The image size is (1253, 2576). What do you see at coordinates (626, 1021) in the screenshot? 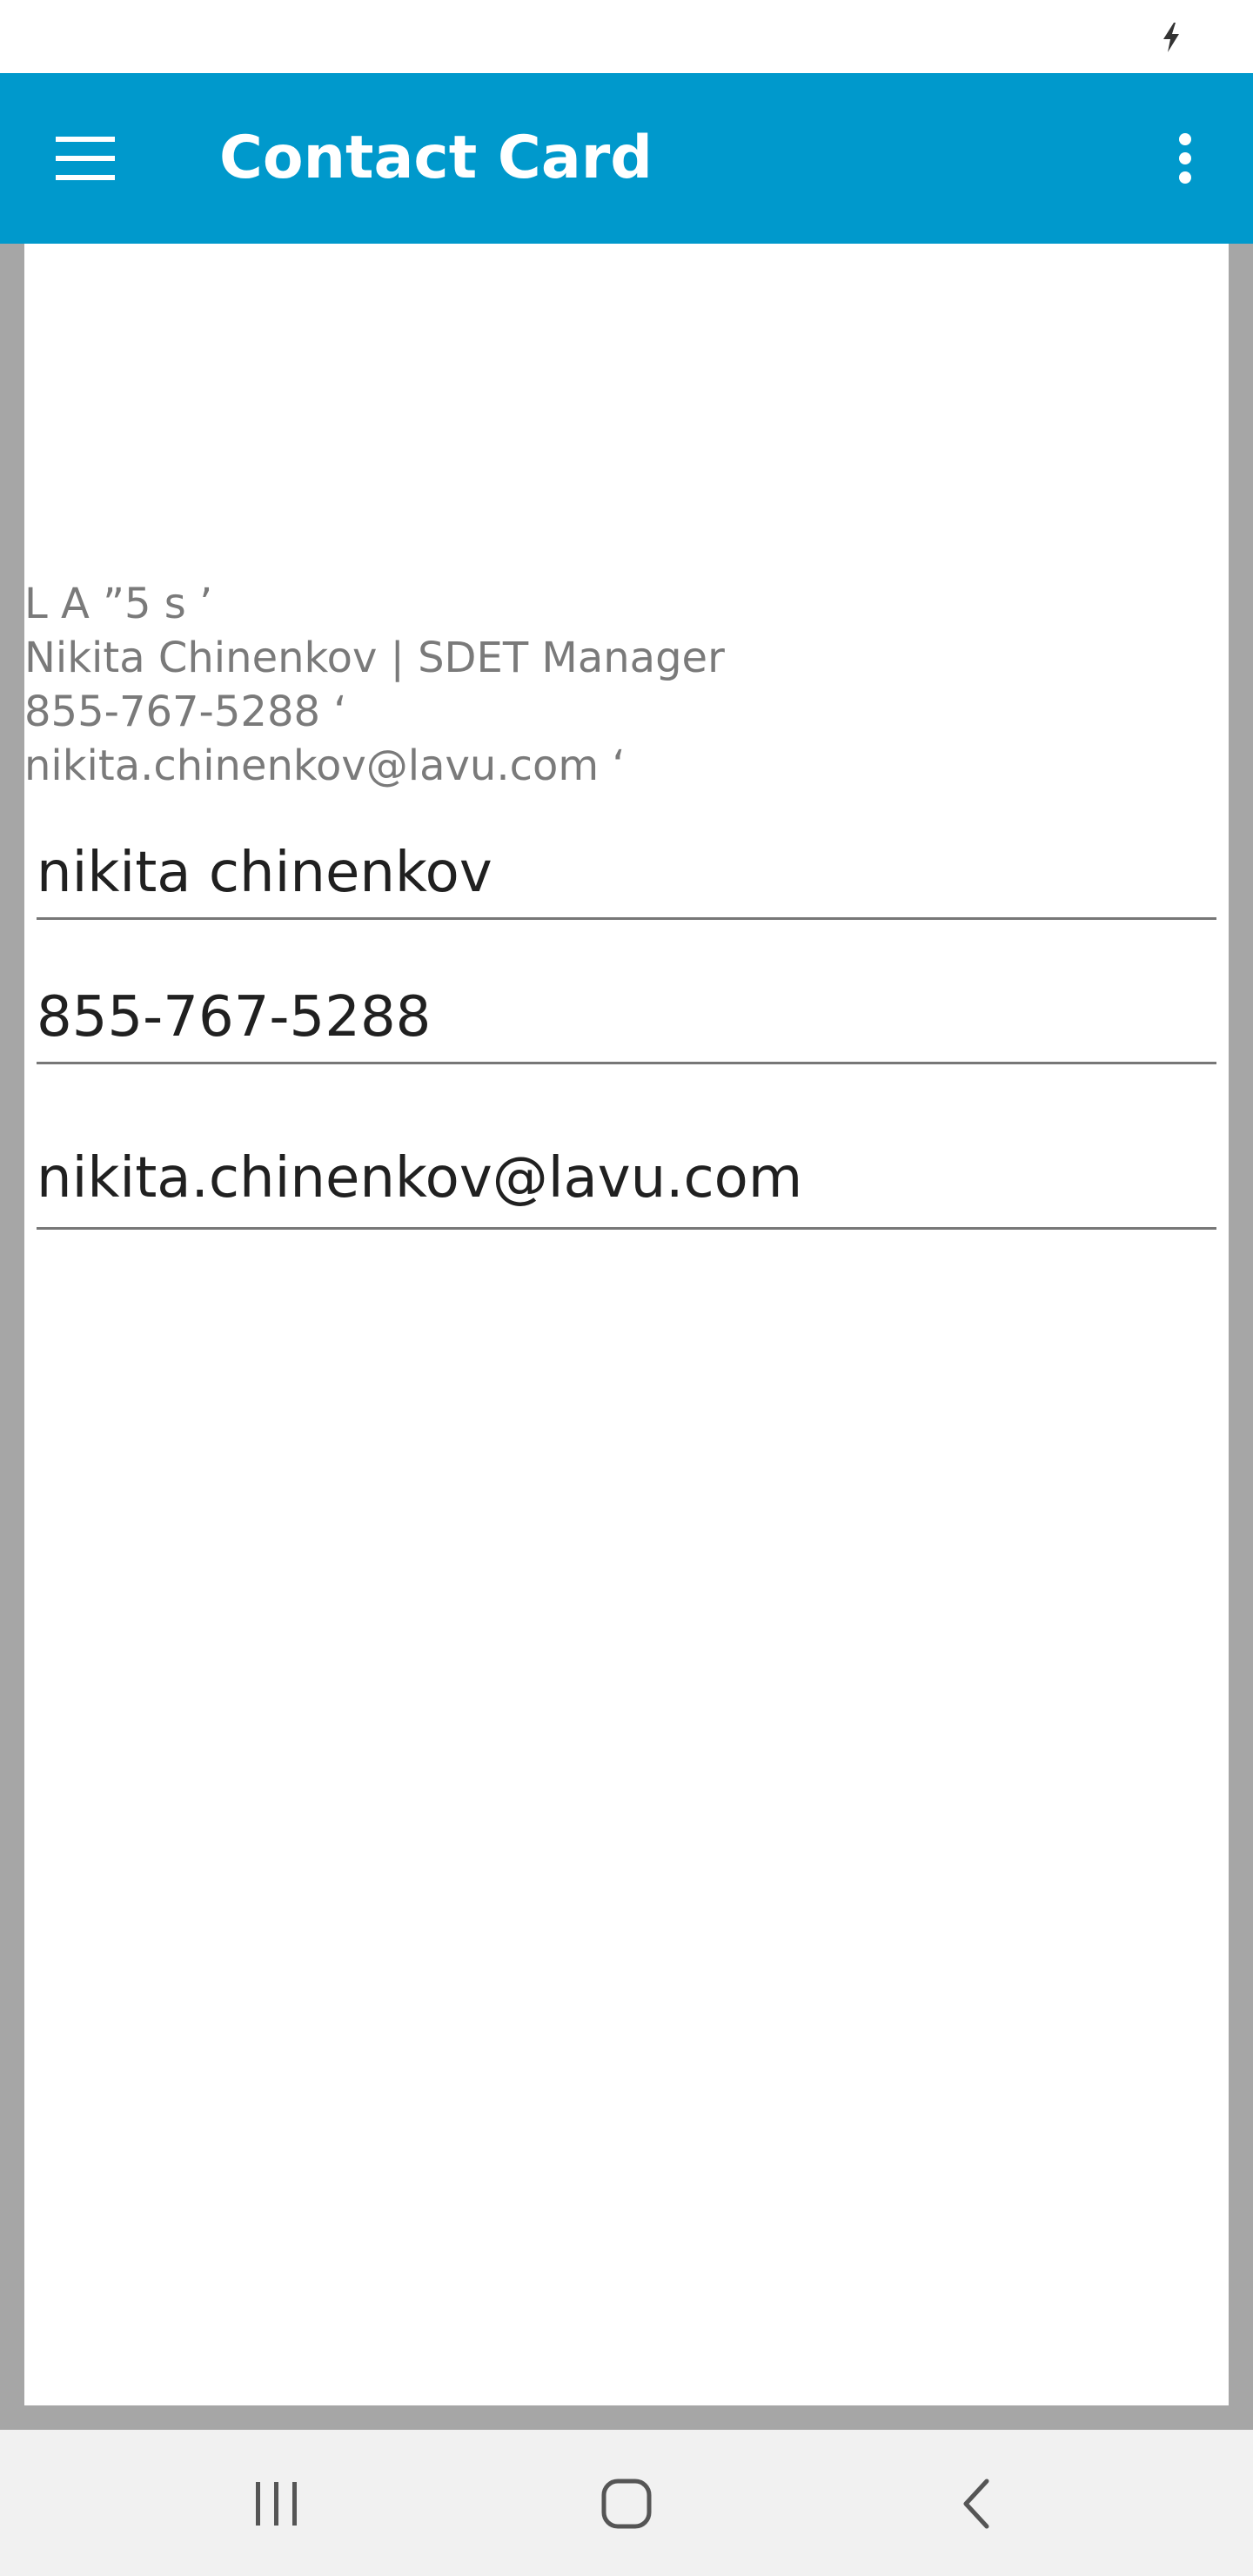
I see `phone-field: 855-767-5288` at bounding box center [626, 1021].